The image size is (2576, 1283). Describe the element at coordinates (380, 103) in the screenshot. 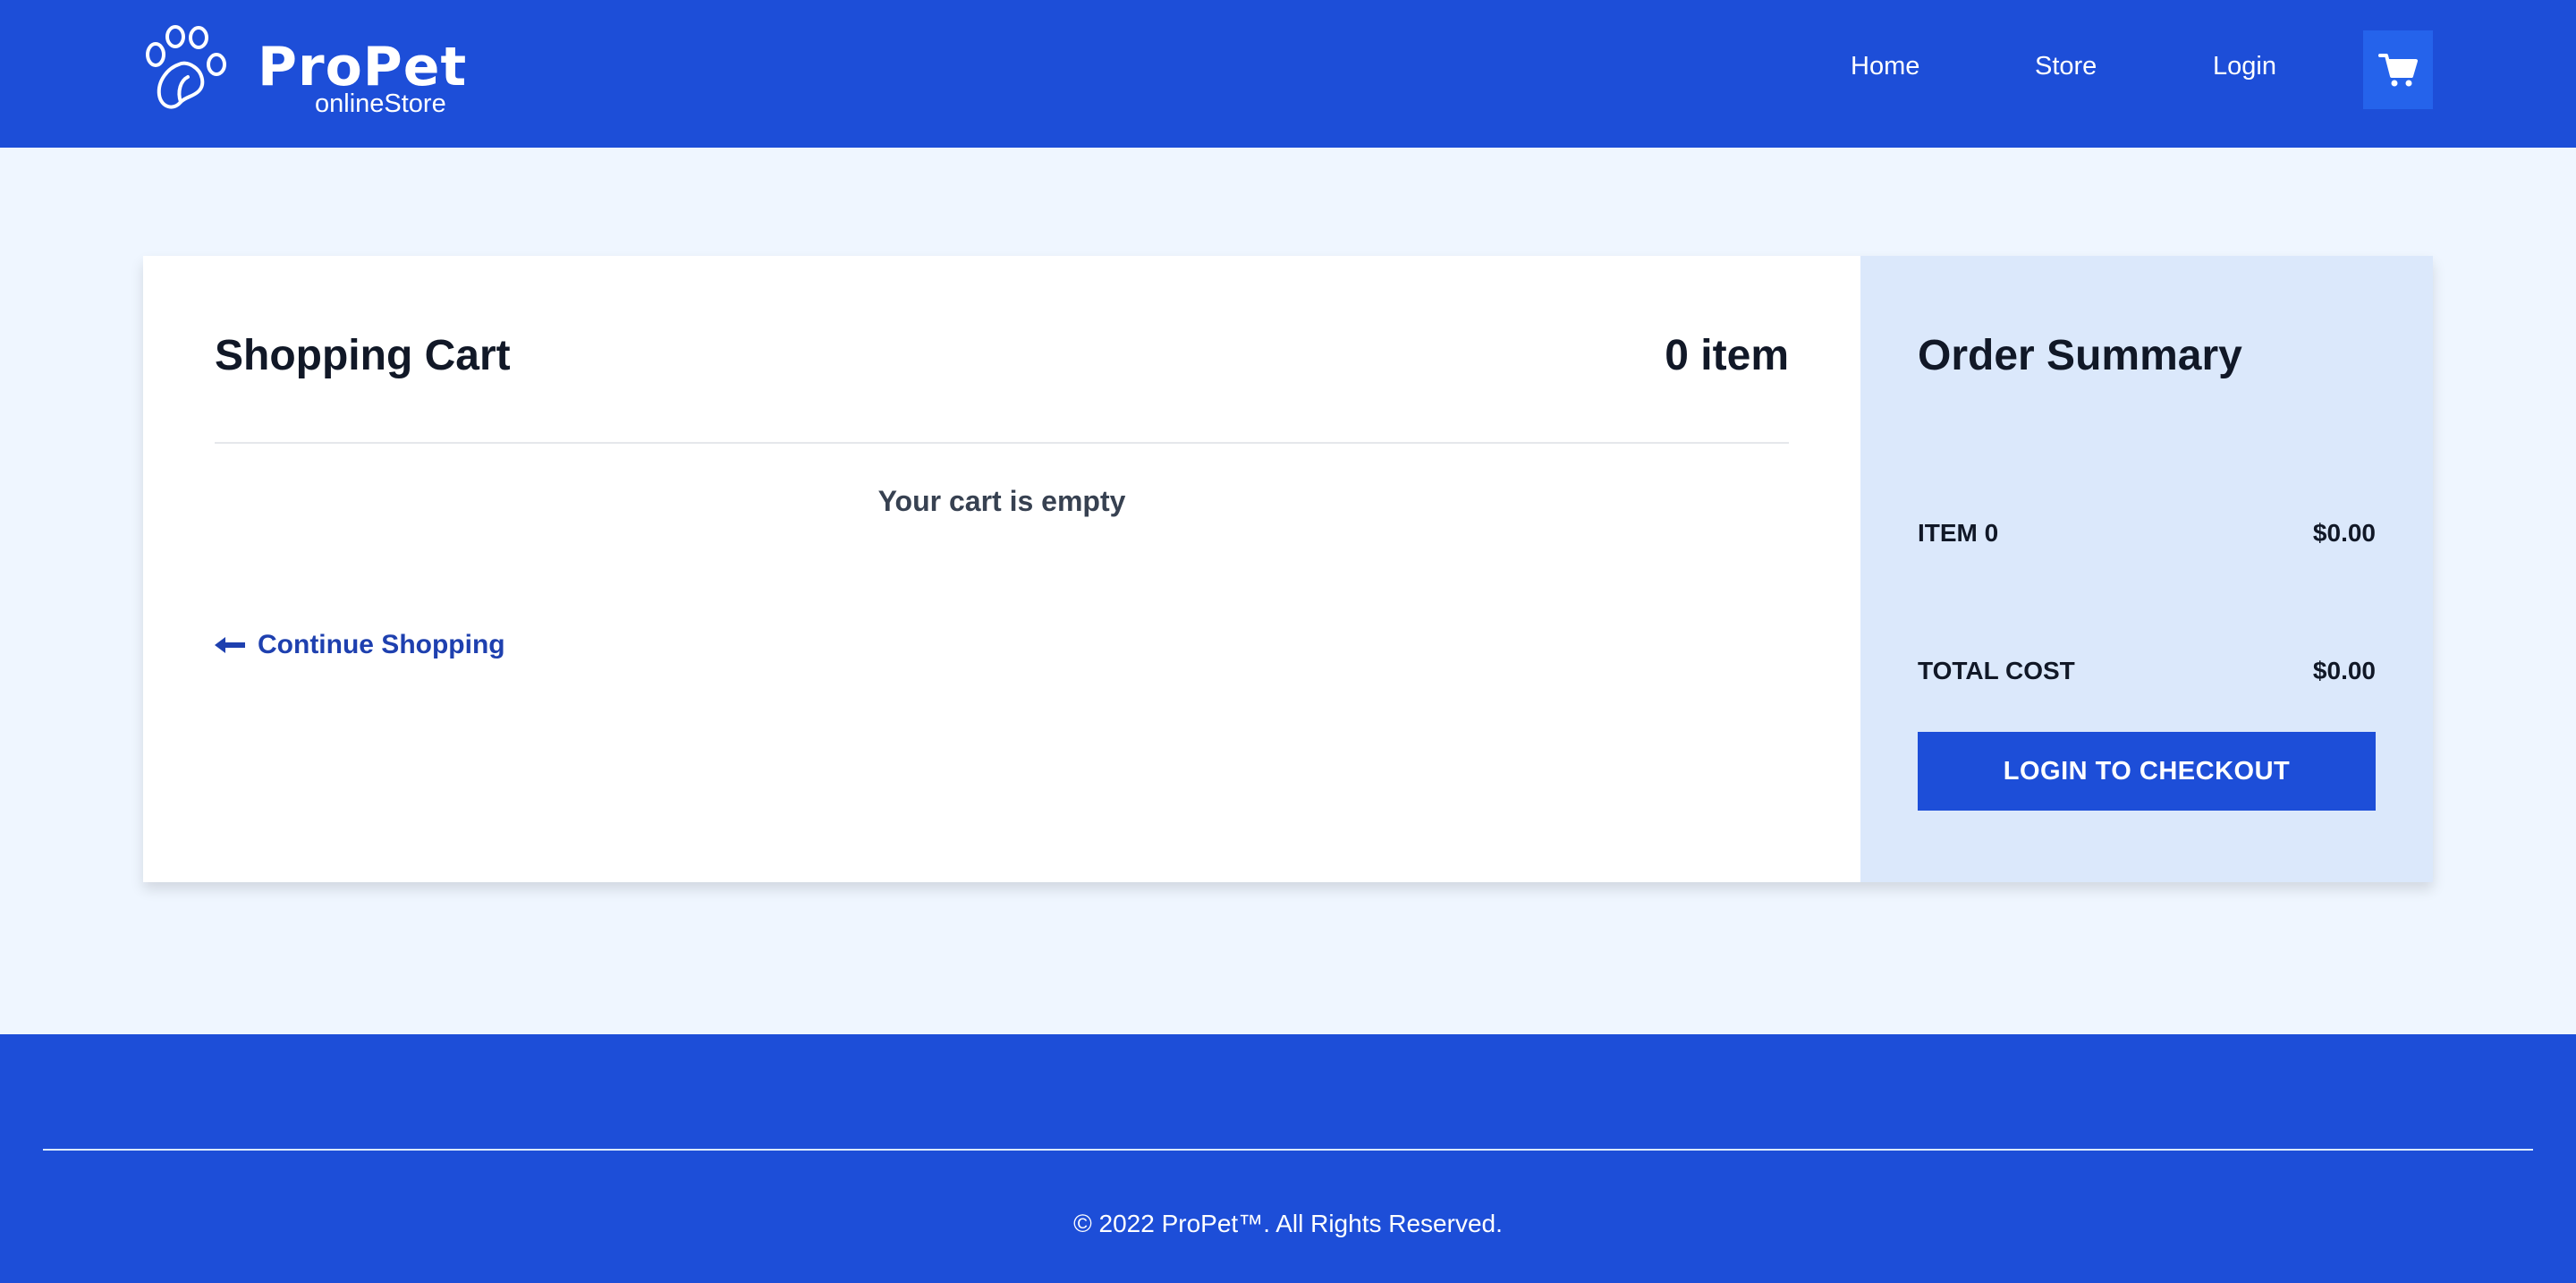

I see `brand-subtitle: onlineStore` at that location.